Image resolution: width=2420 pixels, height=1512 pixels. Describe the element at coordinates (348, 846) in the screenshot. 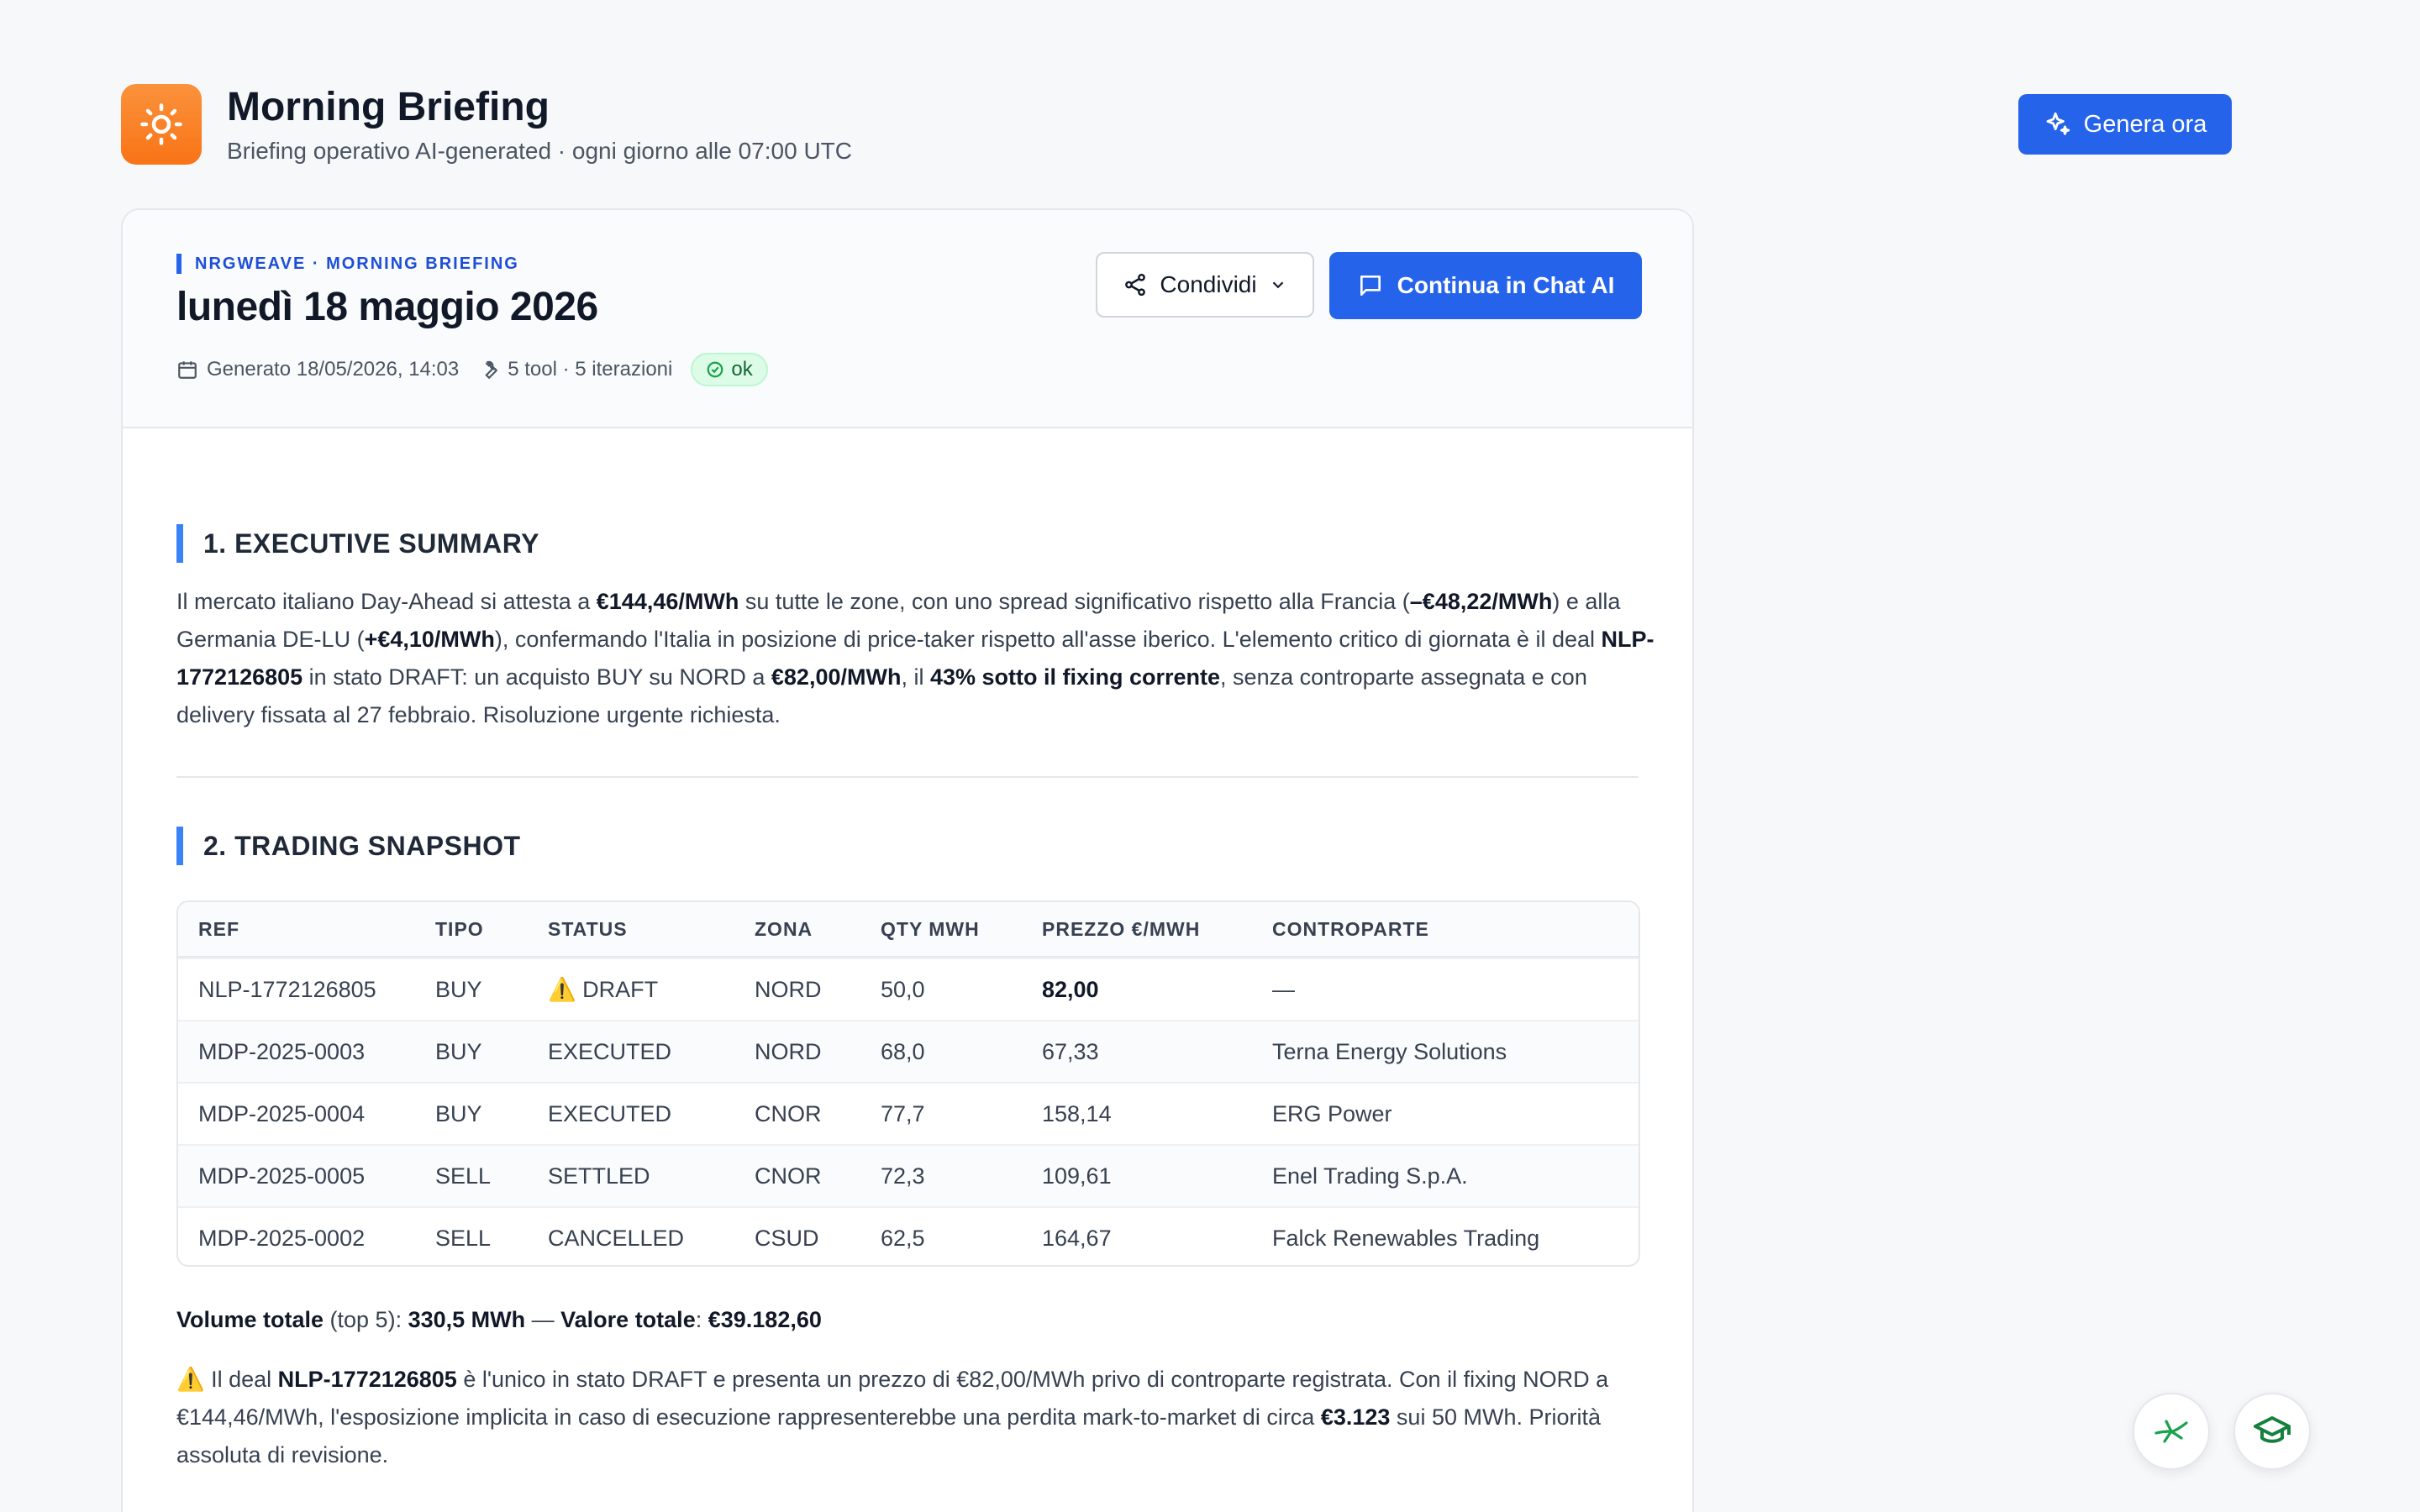

I see `trading-snapshot-heading: 2. TRADING SNAPSHOT` at that location.